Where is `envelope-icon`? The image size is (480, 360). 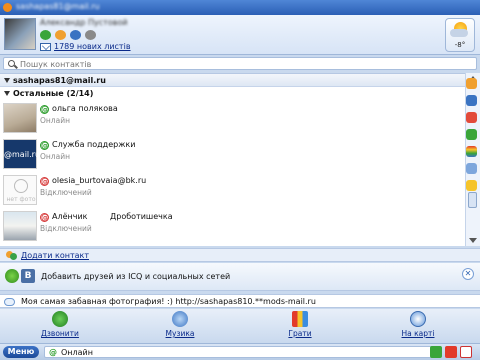 envelope-icon is located at coordinates (45, 46).